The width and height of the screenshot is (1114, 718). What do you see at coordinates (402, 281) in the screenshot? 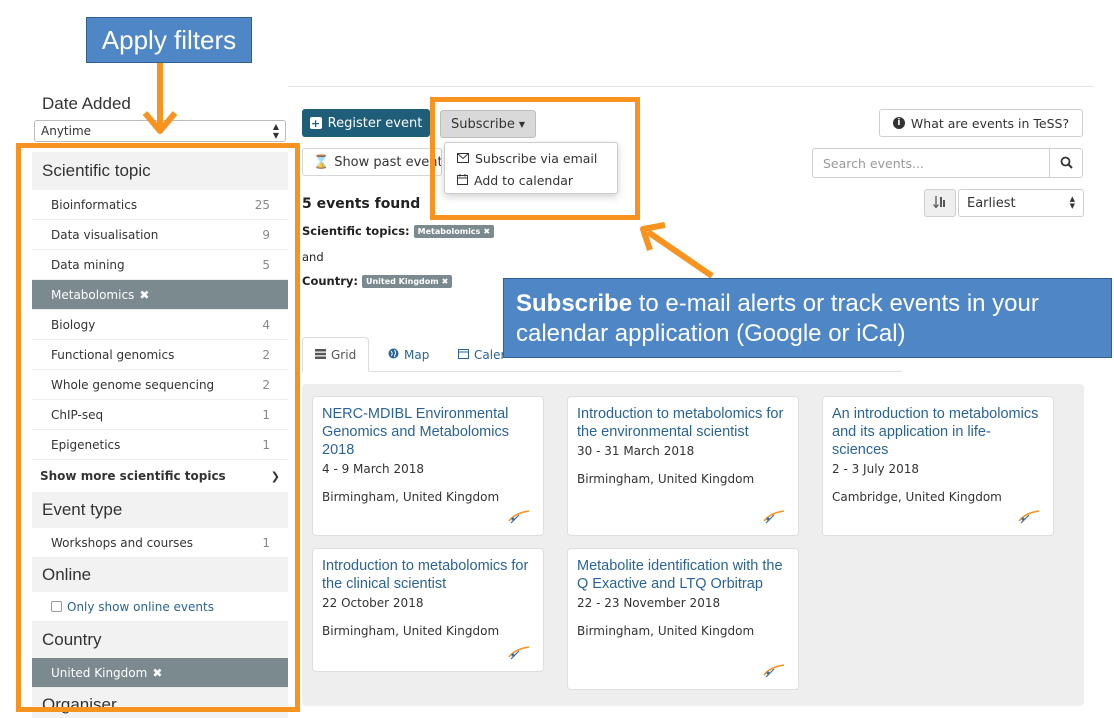
I see `country-tag-label: United Kingdom` at bounding box center [402, 281].